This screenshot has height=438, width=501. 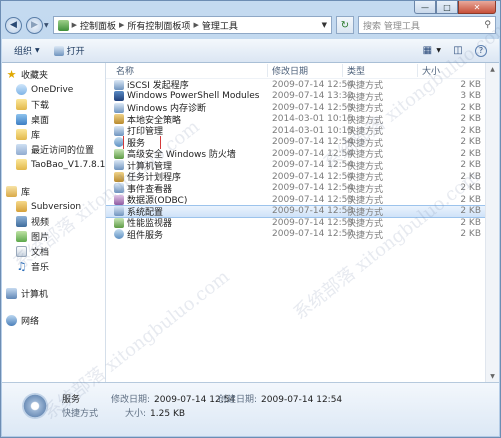 What do you see at coordinates (168, 414) in the screenshot?
I see `details-size-value: 1.25 KB` at bounding box center [168, 414].